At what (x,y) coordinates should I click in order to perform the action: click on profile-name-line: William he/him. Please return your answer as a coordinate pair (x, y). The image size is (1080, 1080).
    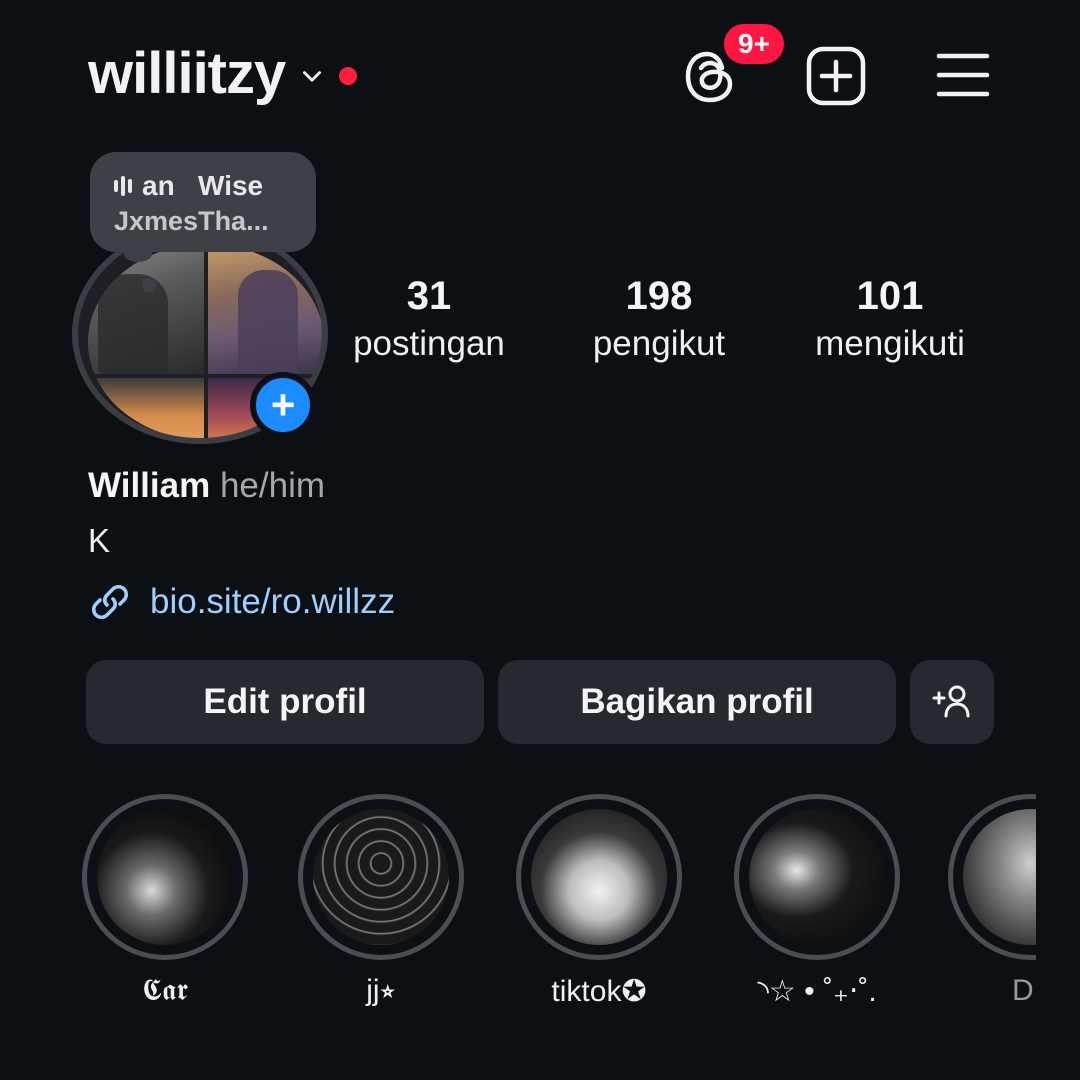
    Looking at the image, I should click on (206, 486).